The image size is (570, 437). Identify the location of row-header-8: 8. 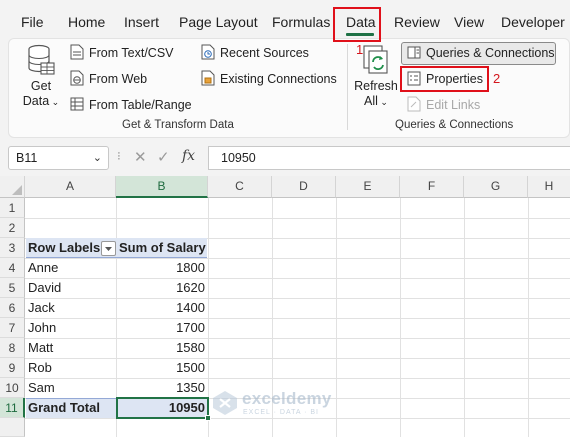
(12, 348).